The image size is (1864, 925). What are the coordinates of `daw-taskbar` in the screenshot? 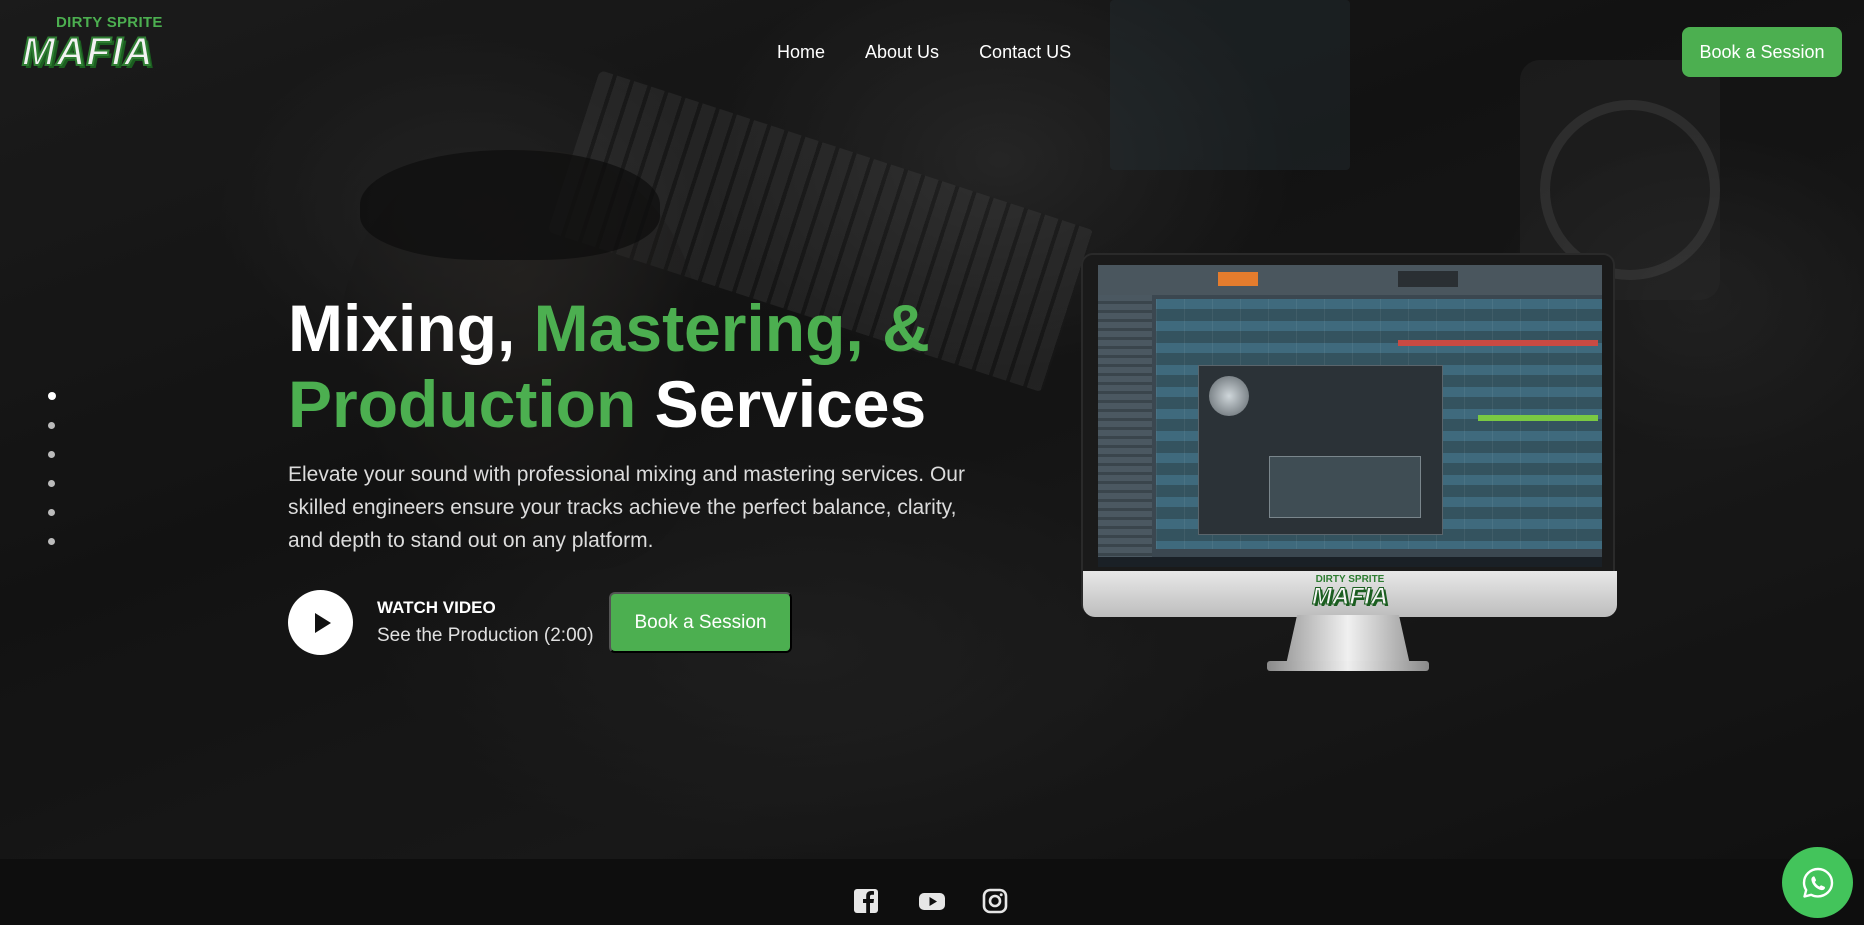 It's located at (1350, 562).